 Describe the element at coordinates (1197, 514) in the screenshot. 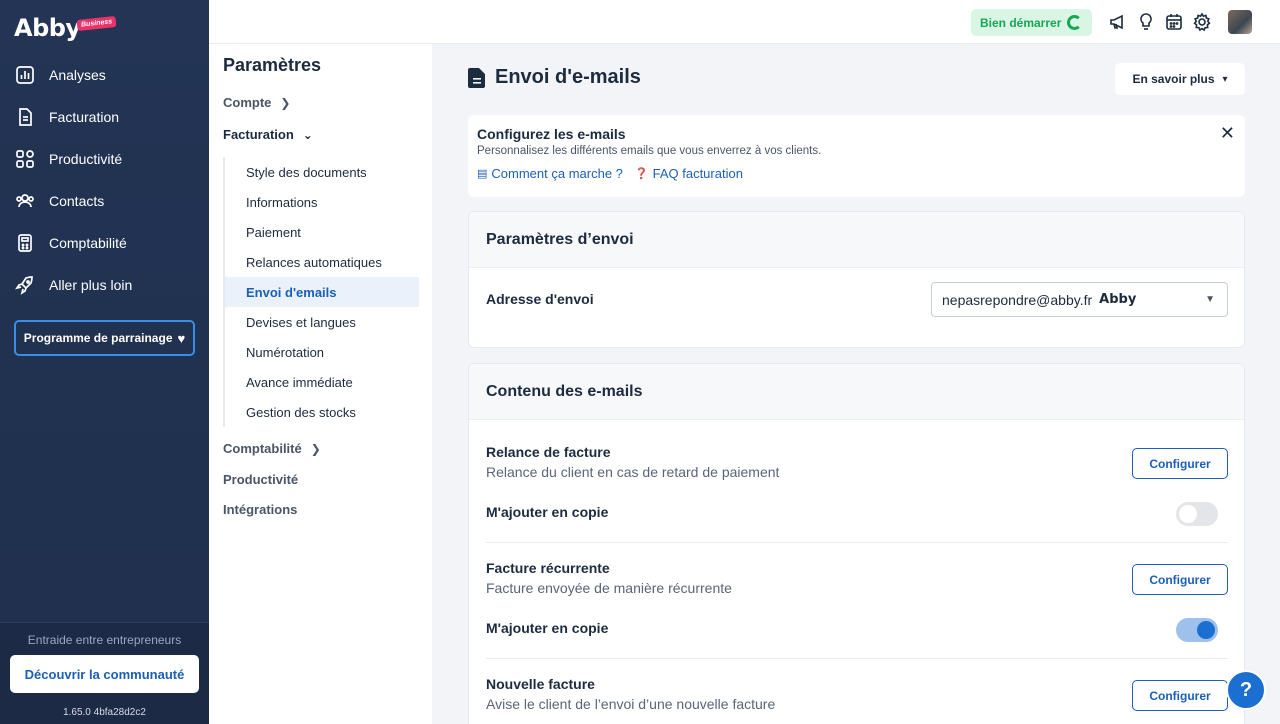

I see `relance-copy-toggle` at that location.